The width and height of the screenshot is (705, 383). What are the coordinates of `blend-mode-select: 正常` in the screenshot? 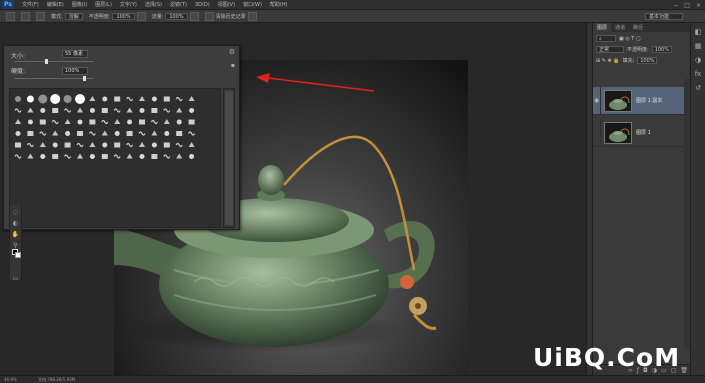 It's located at (610, 49).